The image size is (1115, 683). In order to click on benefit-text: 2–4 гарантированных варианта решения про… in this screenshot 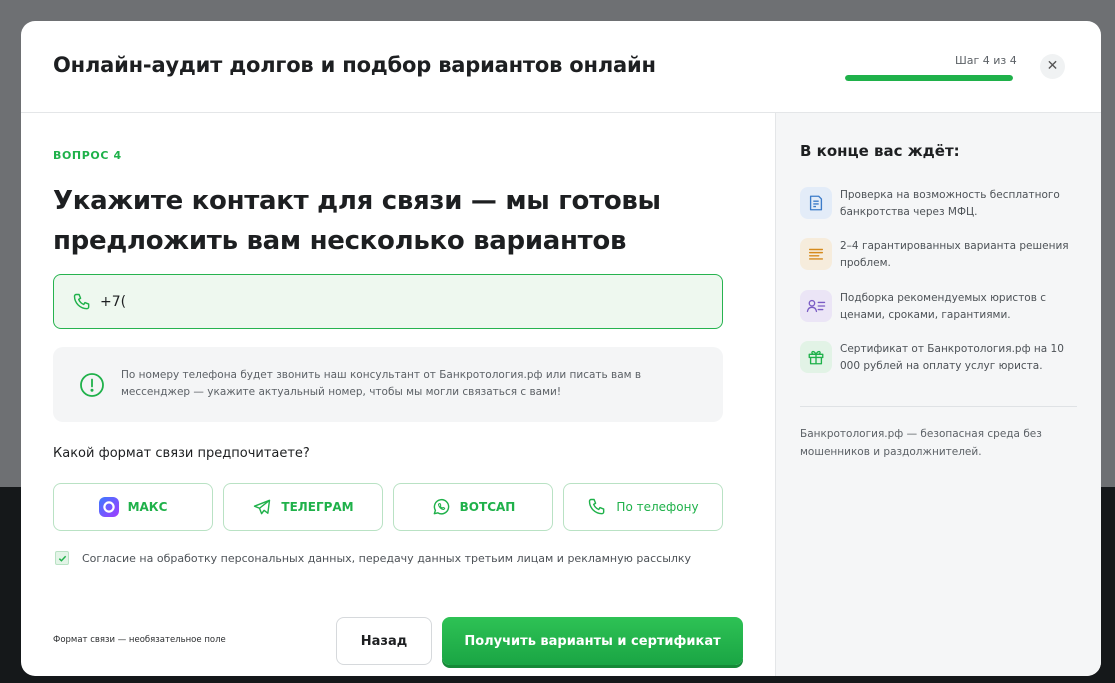, I will do `click(954, 254)`.